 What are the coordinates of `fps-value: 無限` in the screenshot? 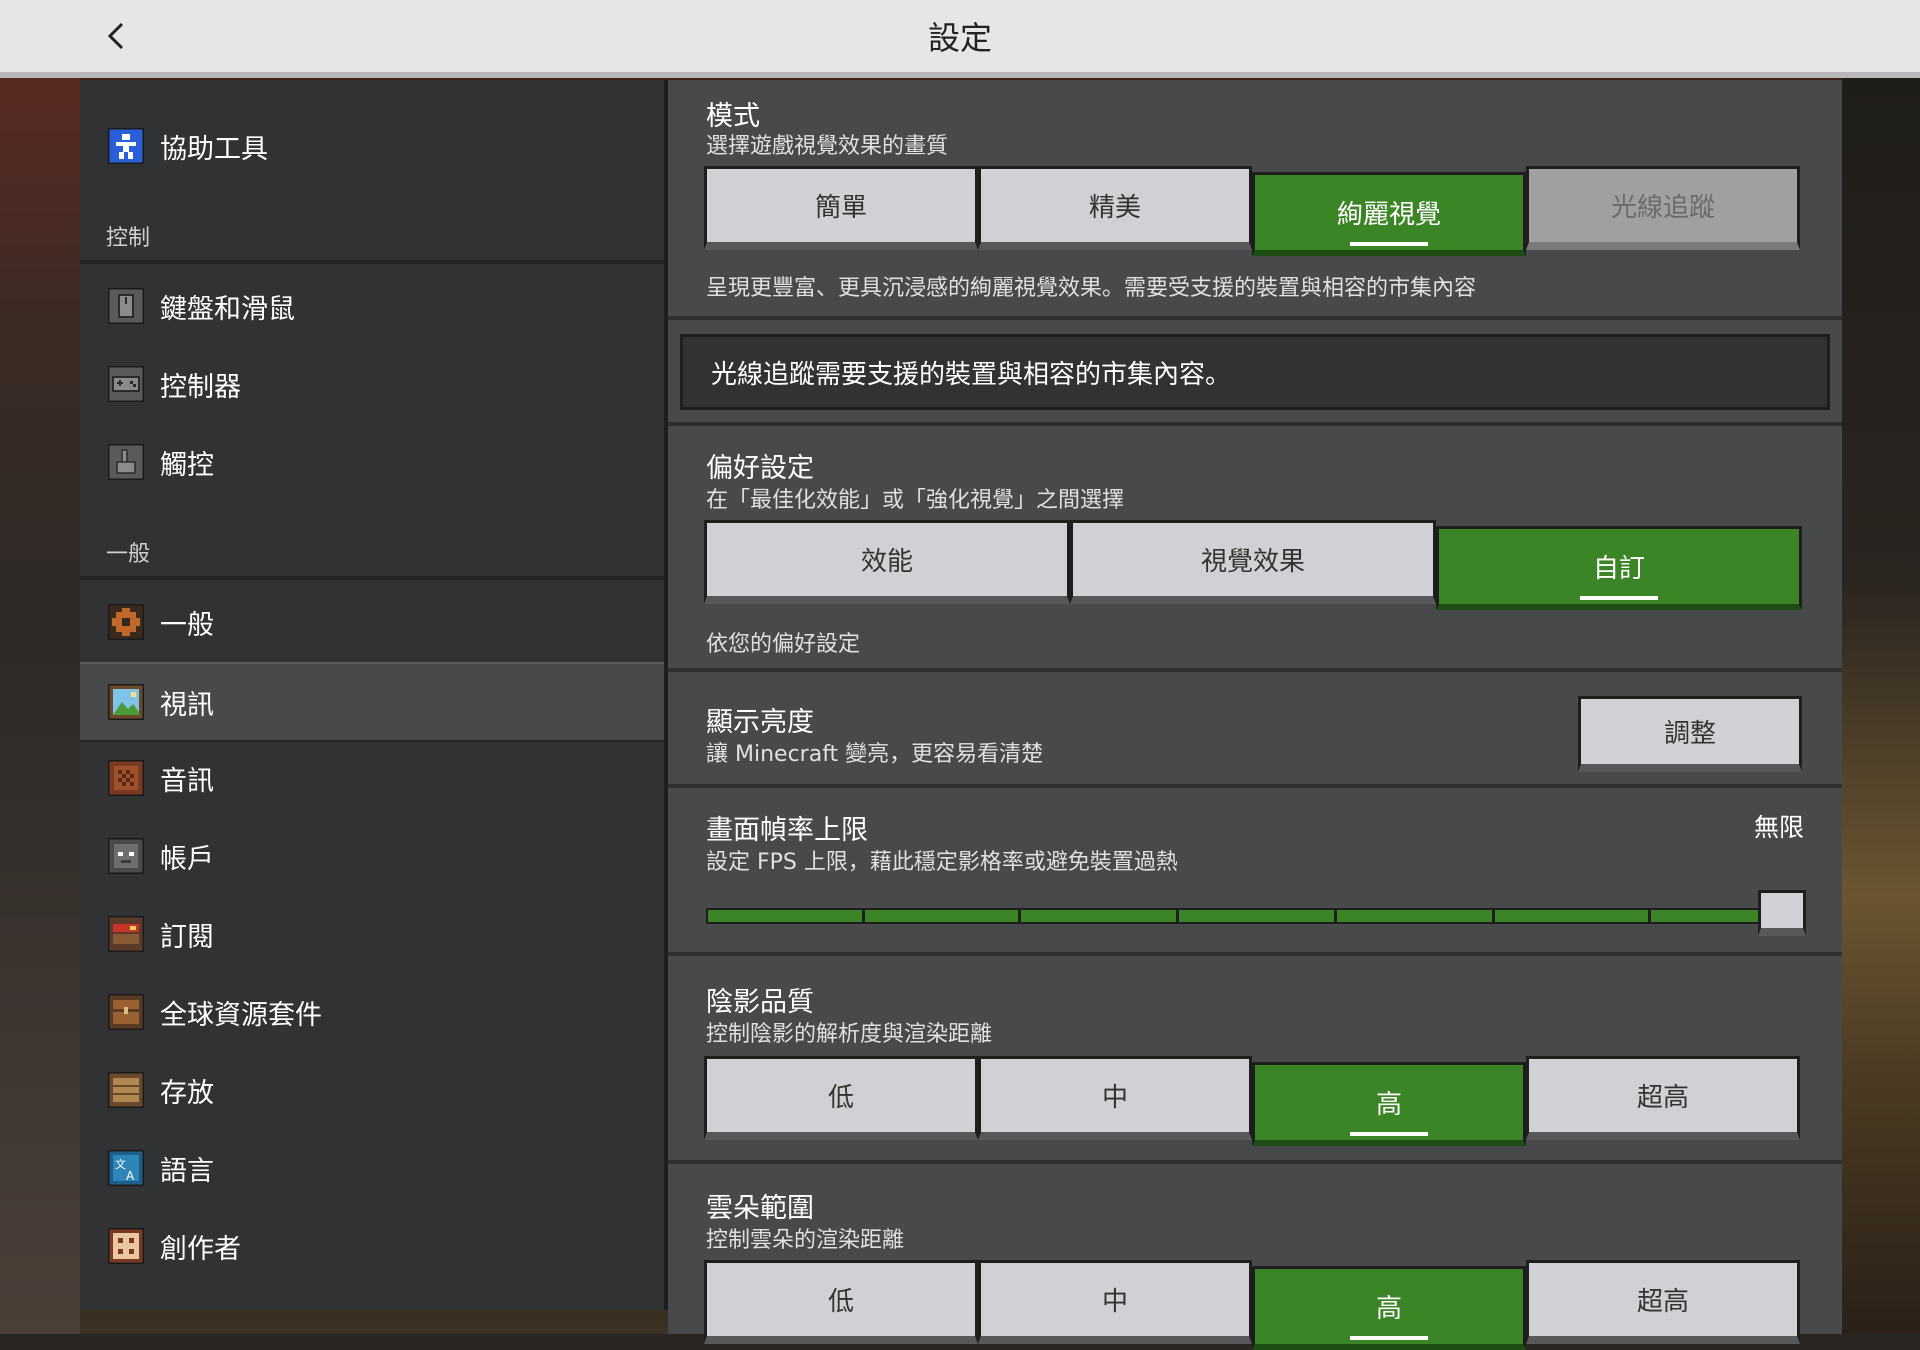 It's located at (1778, 827).